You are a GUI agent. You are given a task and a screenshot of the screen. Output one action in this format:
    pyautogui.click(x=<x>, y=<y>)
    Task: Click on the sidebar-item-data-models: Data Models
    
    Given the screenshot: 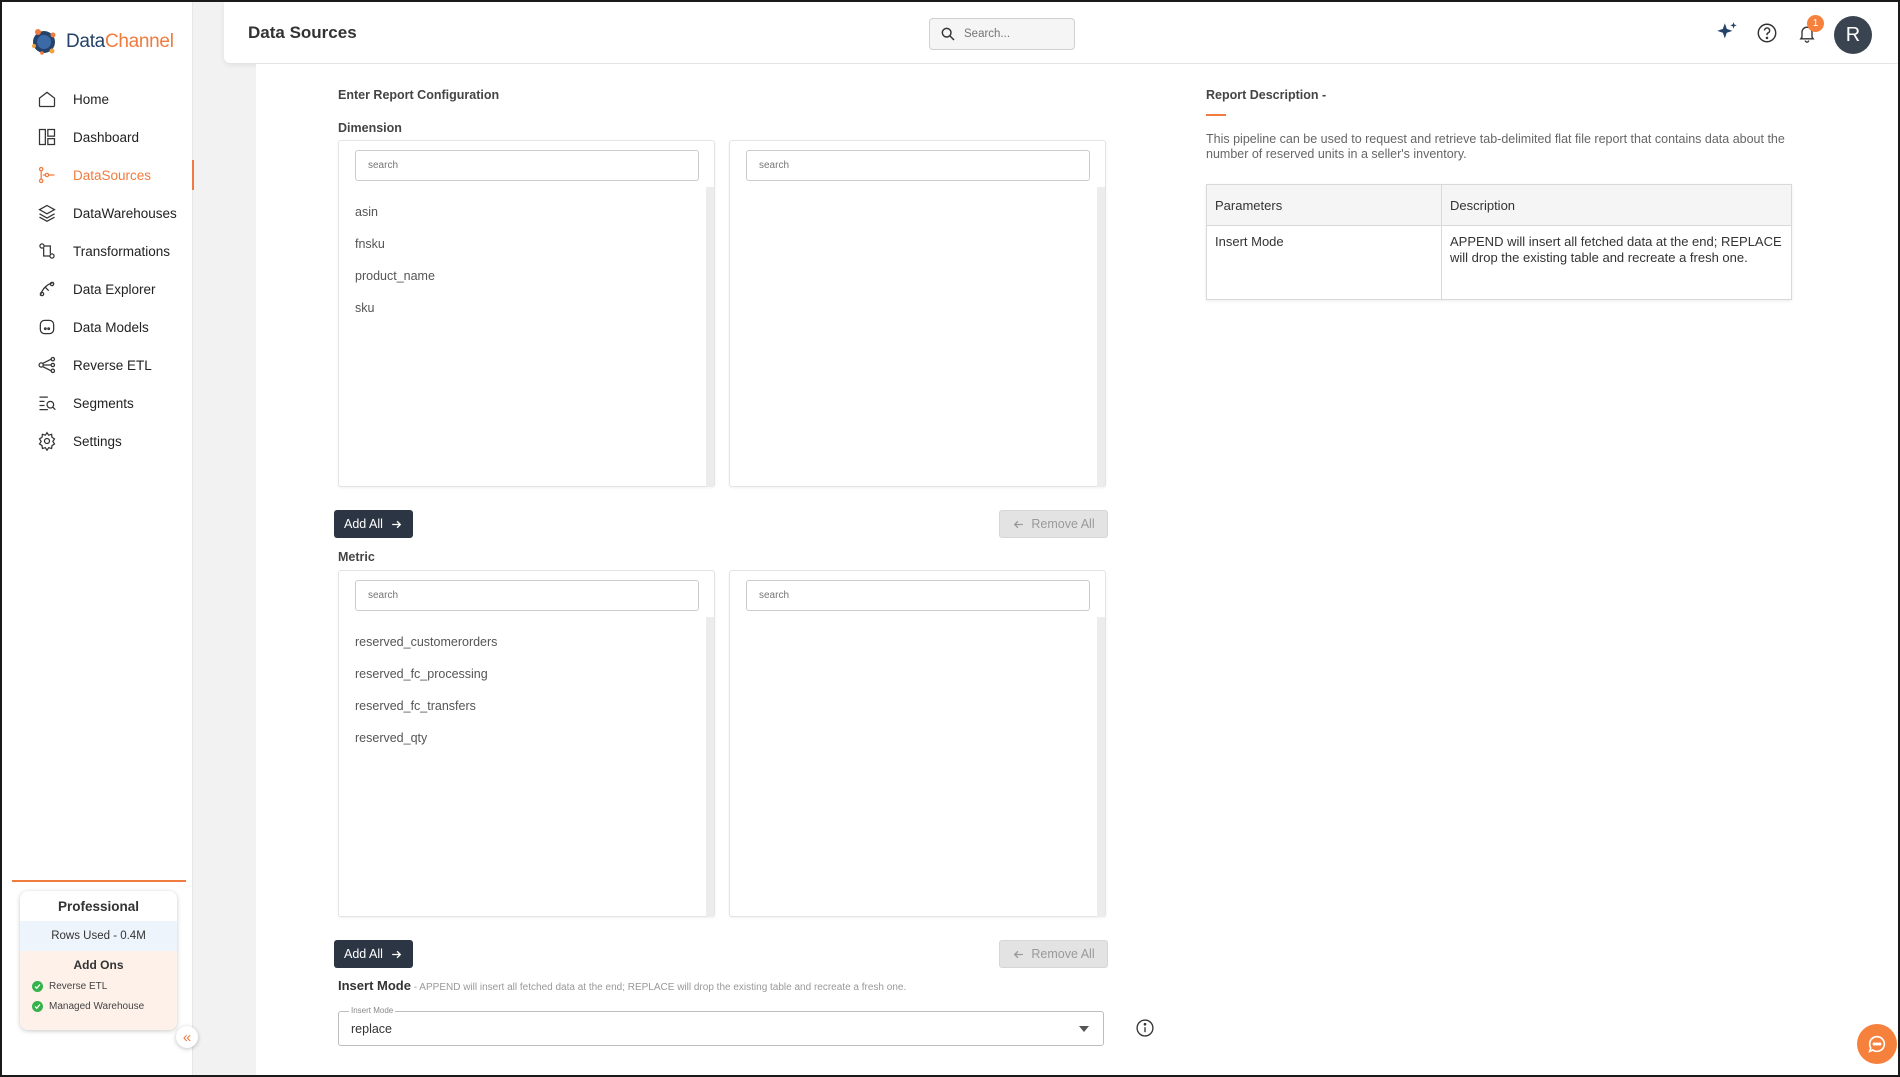 What is the action you would take?
    pyautogui.click(x=97, y=327)
    